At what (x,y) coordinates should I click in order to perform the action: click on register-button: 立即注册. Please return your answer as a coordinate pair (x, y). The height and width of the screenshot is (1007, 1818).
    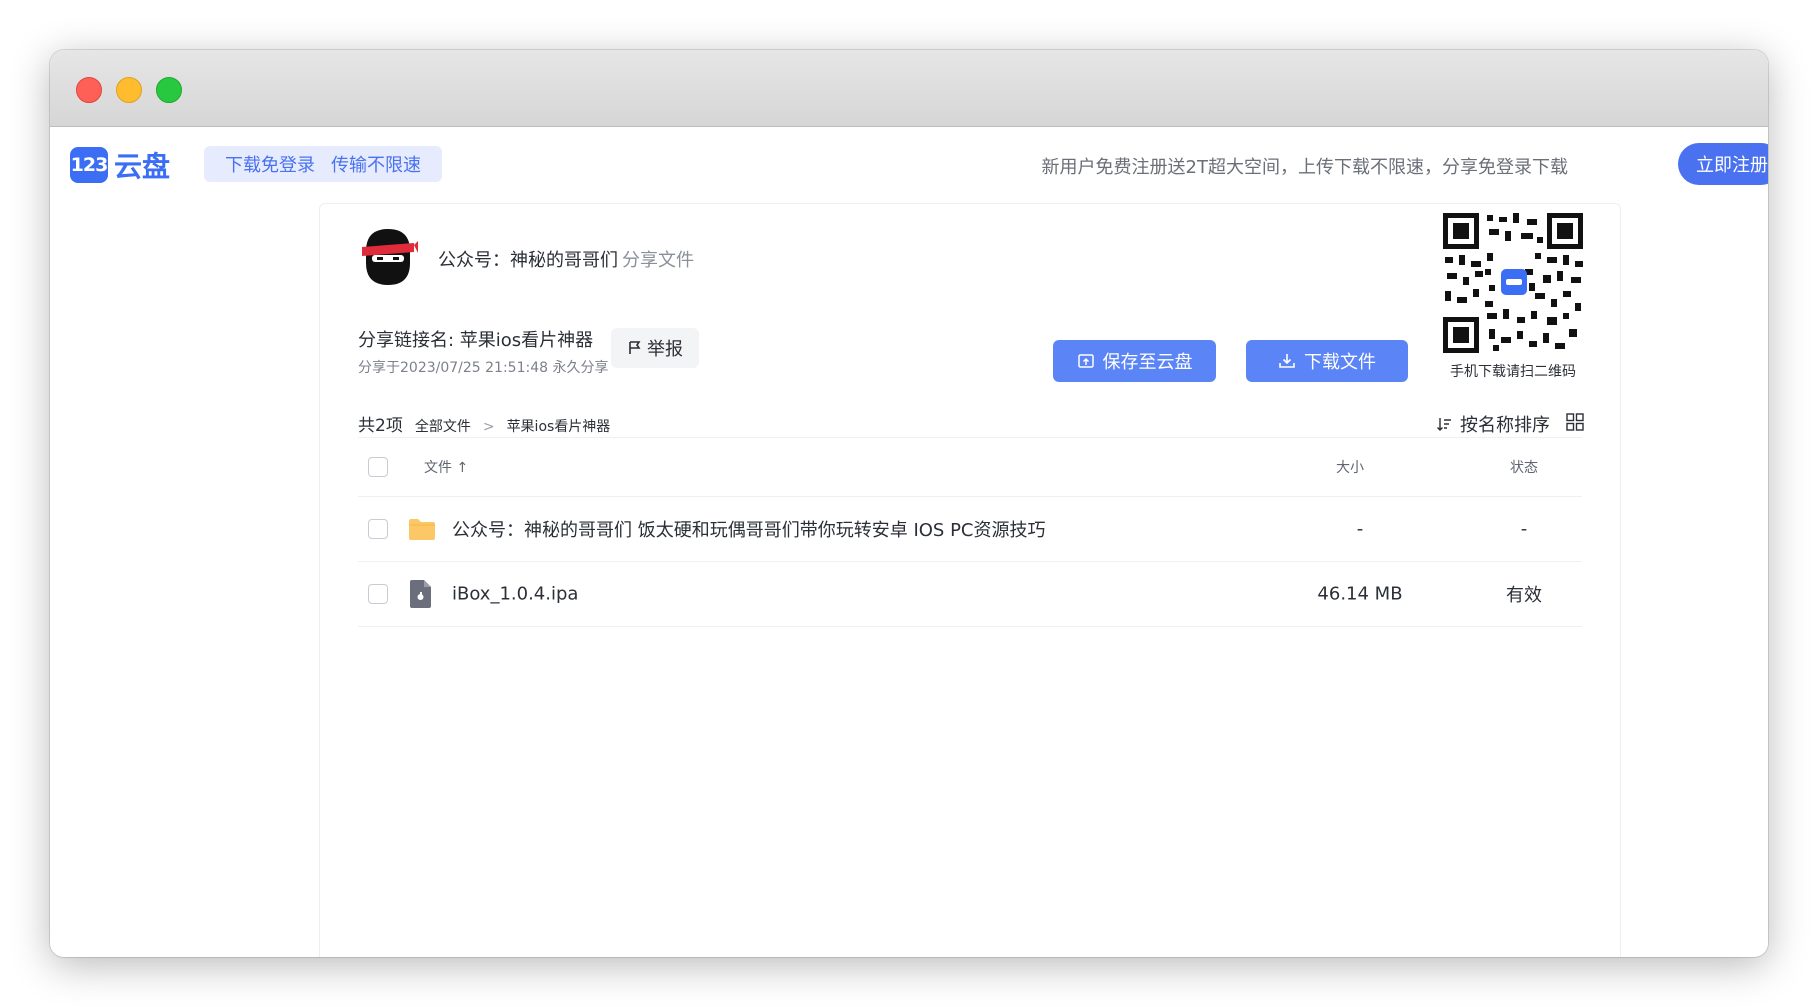
    Looking at the image, I should click on (1723, 164).